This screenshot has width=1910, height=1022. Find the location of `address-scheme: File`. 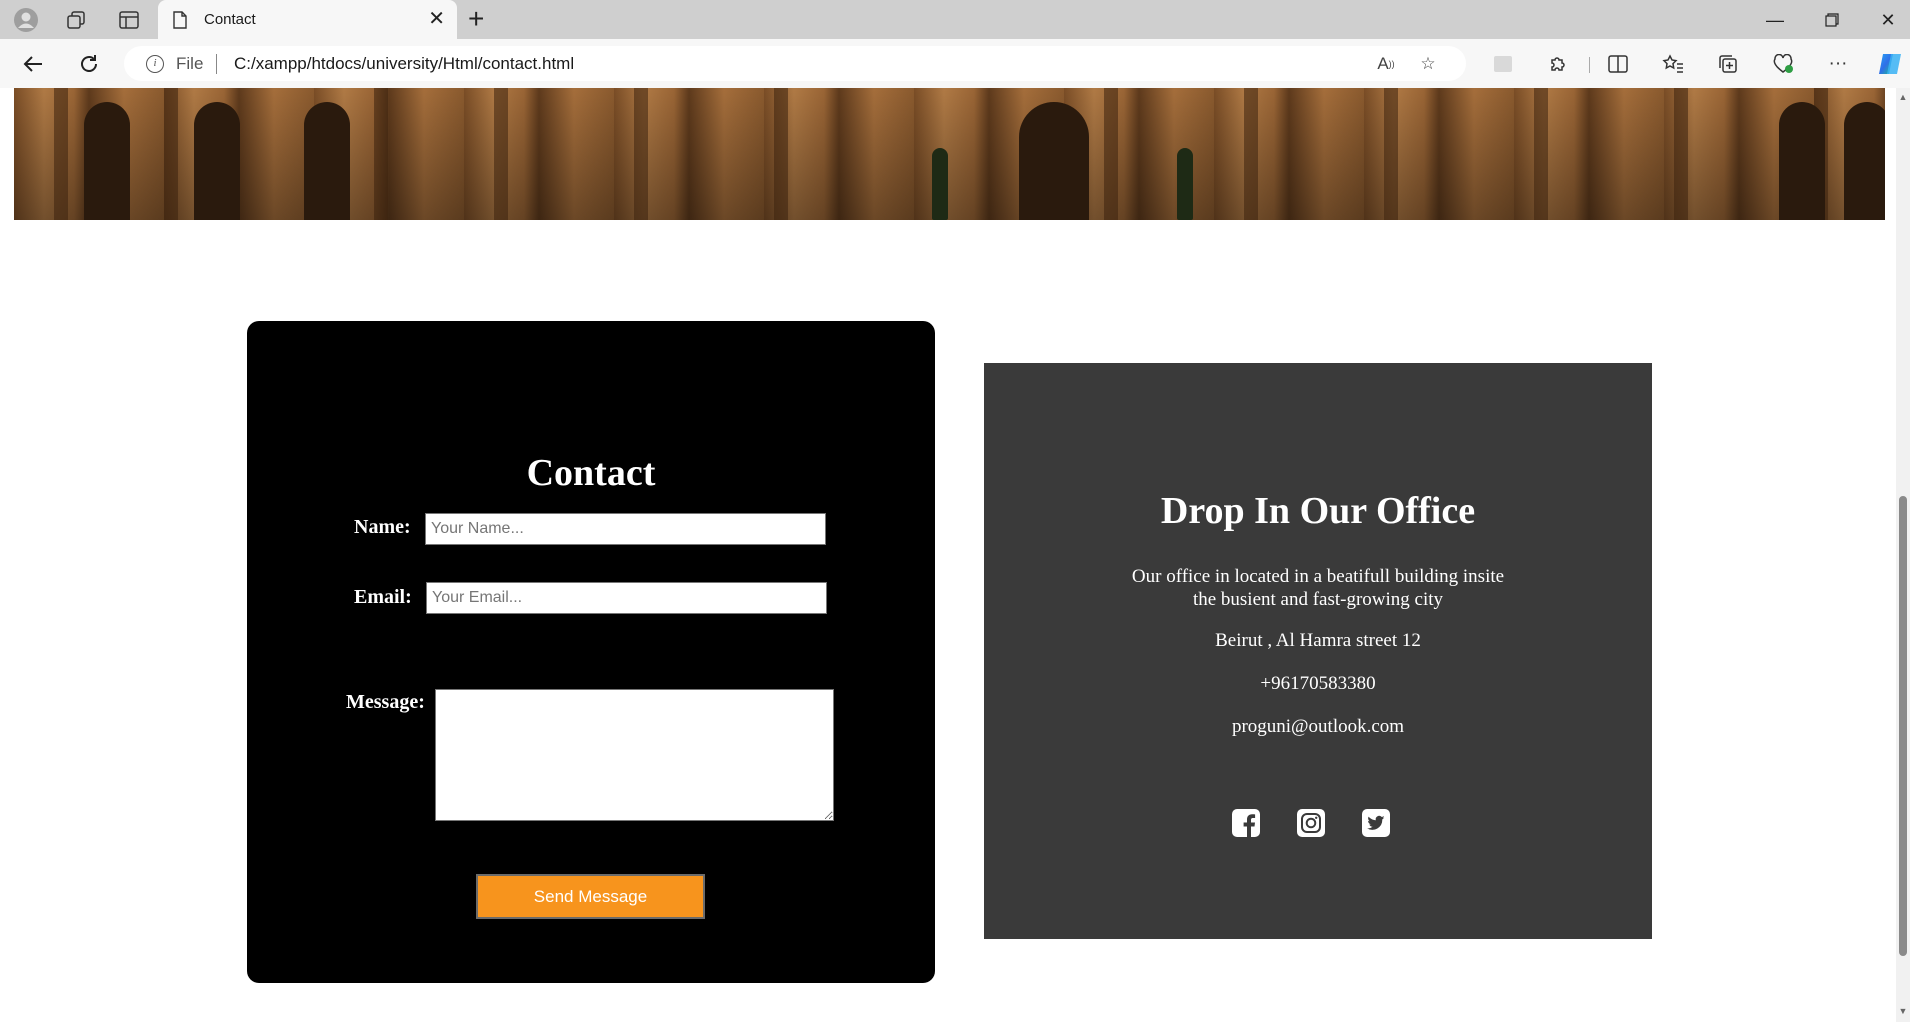

address-scheme: File is located at coordinates (190, 63).